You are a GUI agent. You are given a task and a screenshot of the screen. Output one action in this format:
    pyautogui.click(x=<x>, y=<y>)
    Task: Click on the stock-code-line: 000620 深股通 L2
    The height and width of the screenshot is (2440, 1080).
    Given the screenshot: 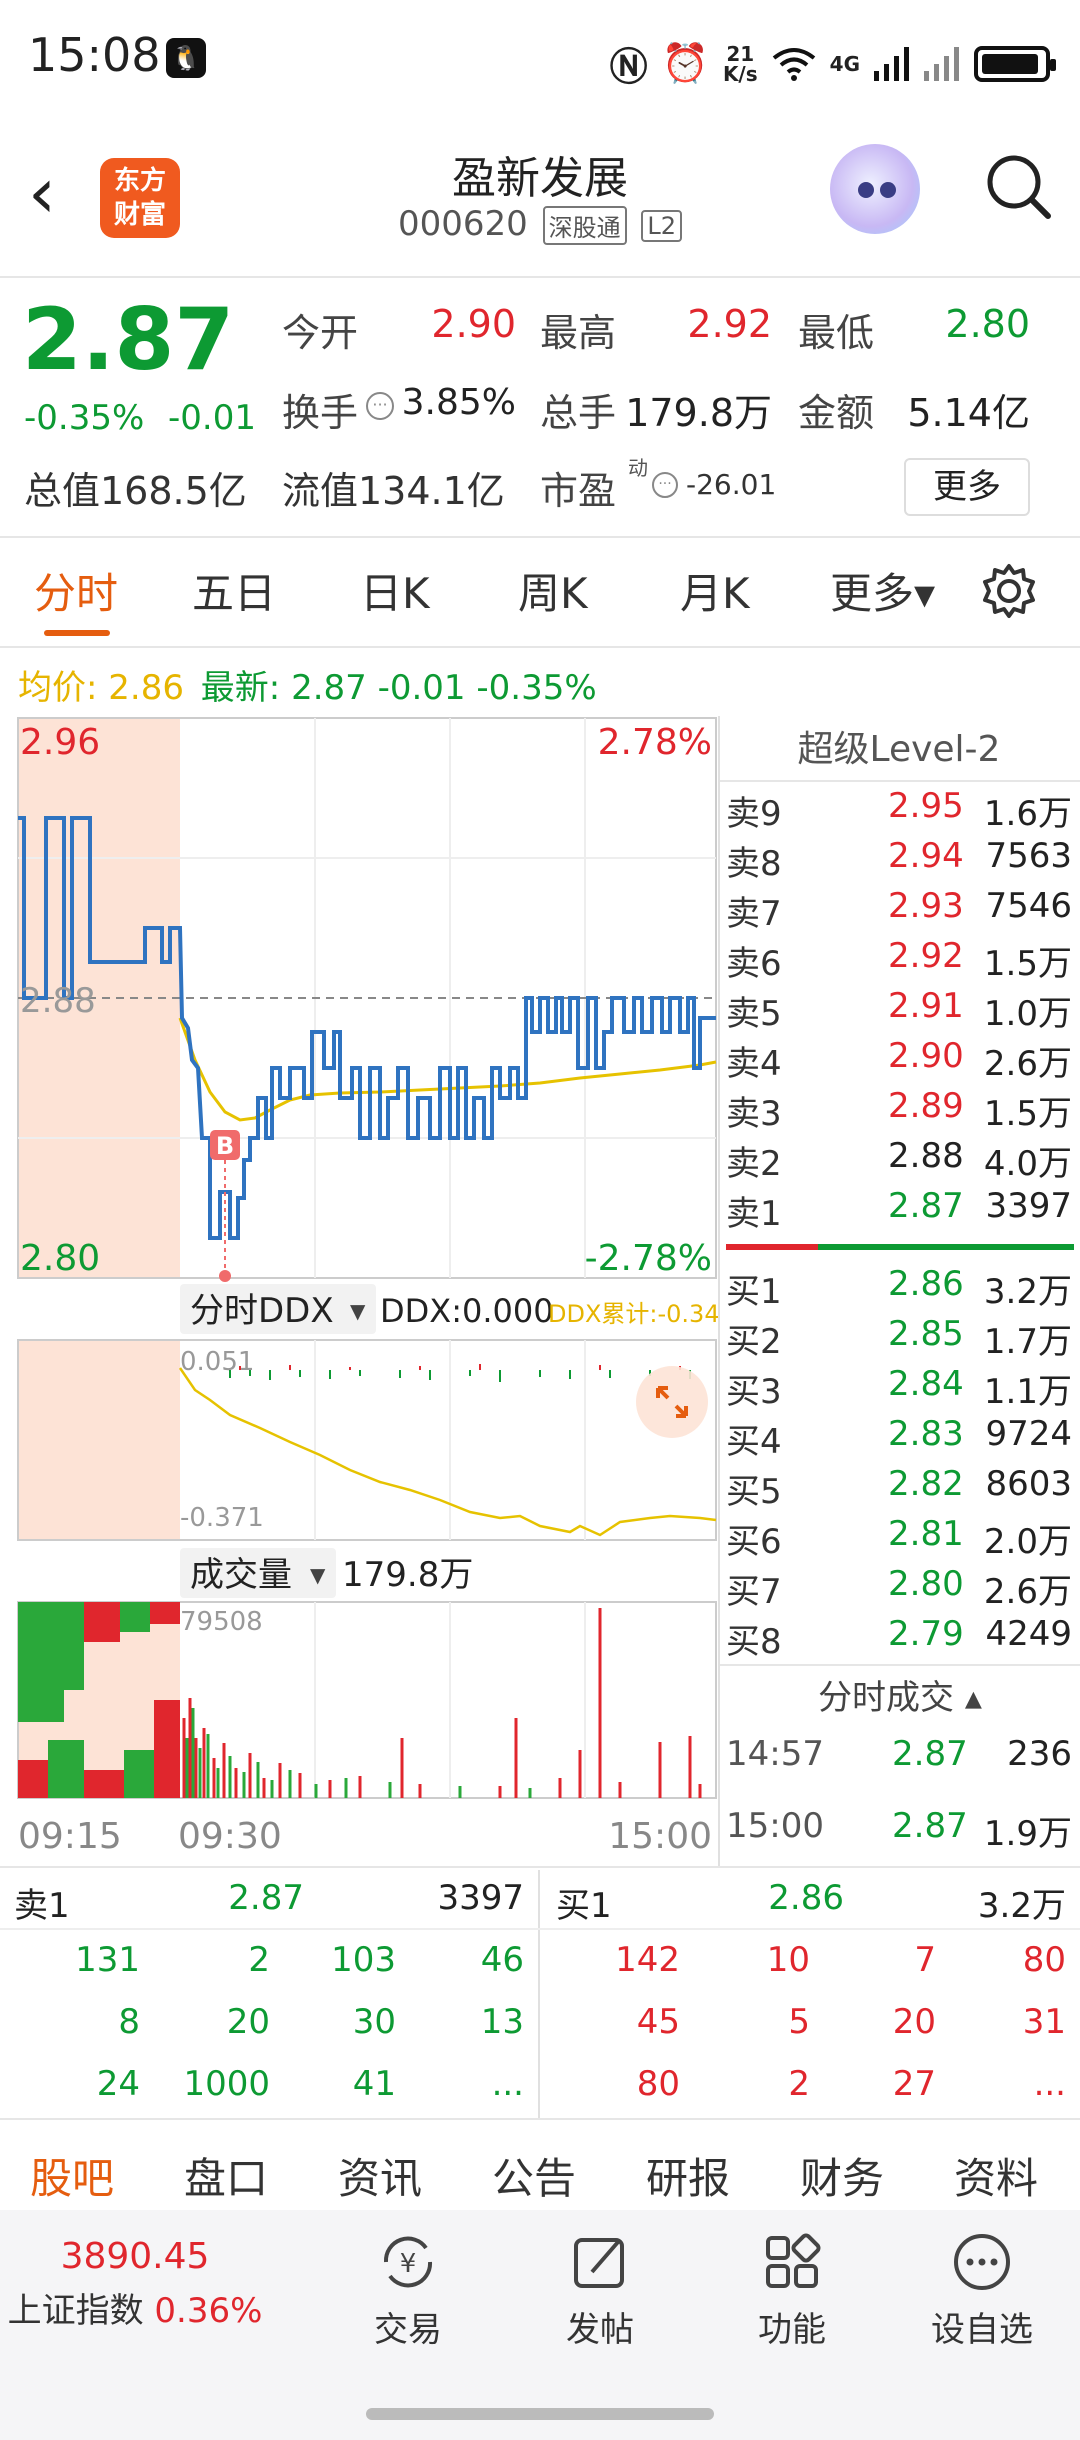 What is the action you would take?
    pyautogui.click(x=540, y=224)
    